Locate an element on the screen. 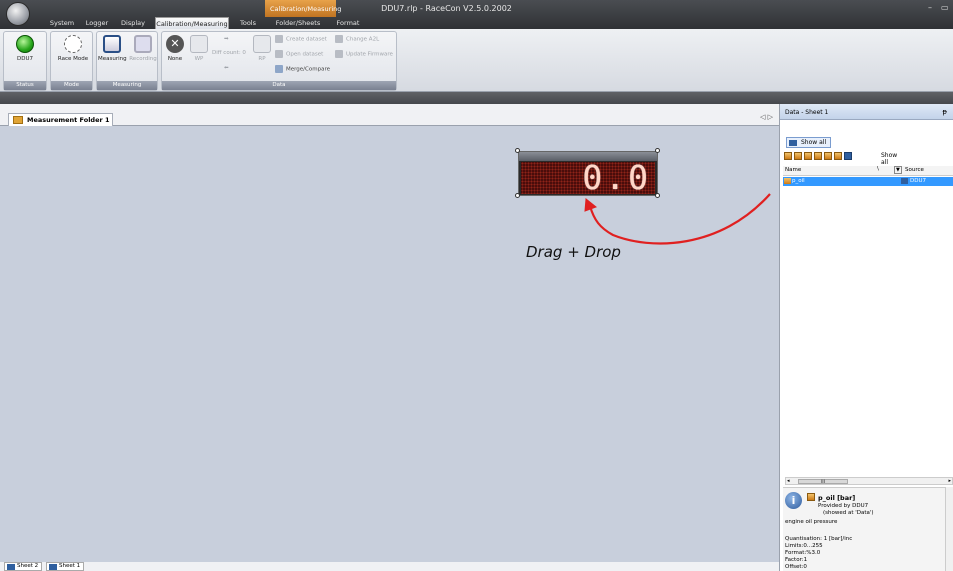  measuring-group-label: Measuring is located at coordinates (127, 85).